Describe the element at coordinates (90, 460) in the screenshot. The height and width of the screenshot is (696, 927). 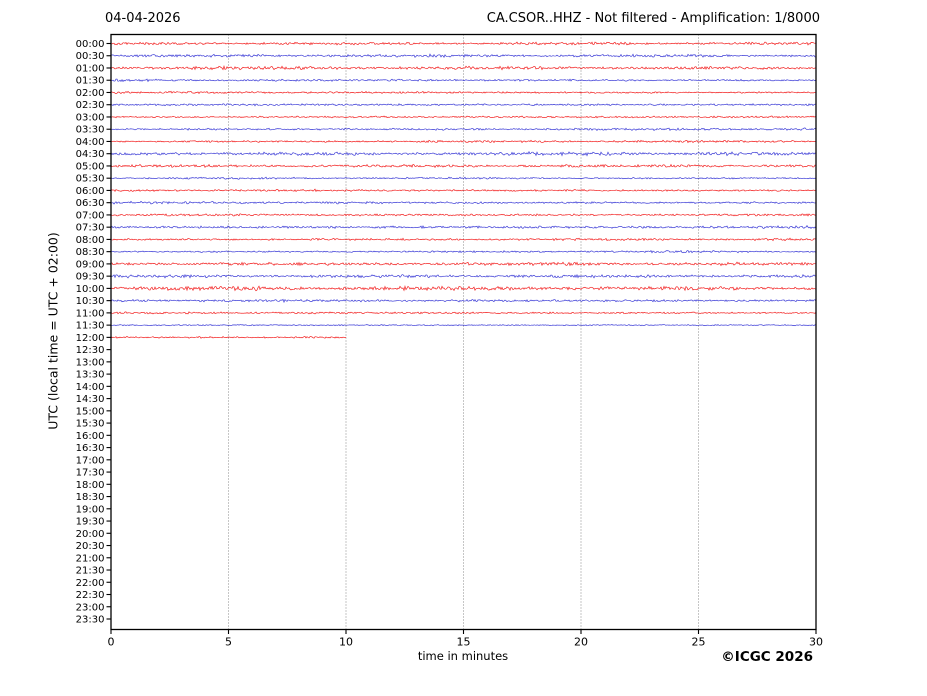
I see `y-tick-label: 17:00` at that location.